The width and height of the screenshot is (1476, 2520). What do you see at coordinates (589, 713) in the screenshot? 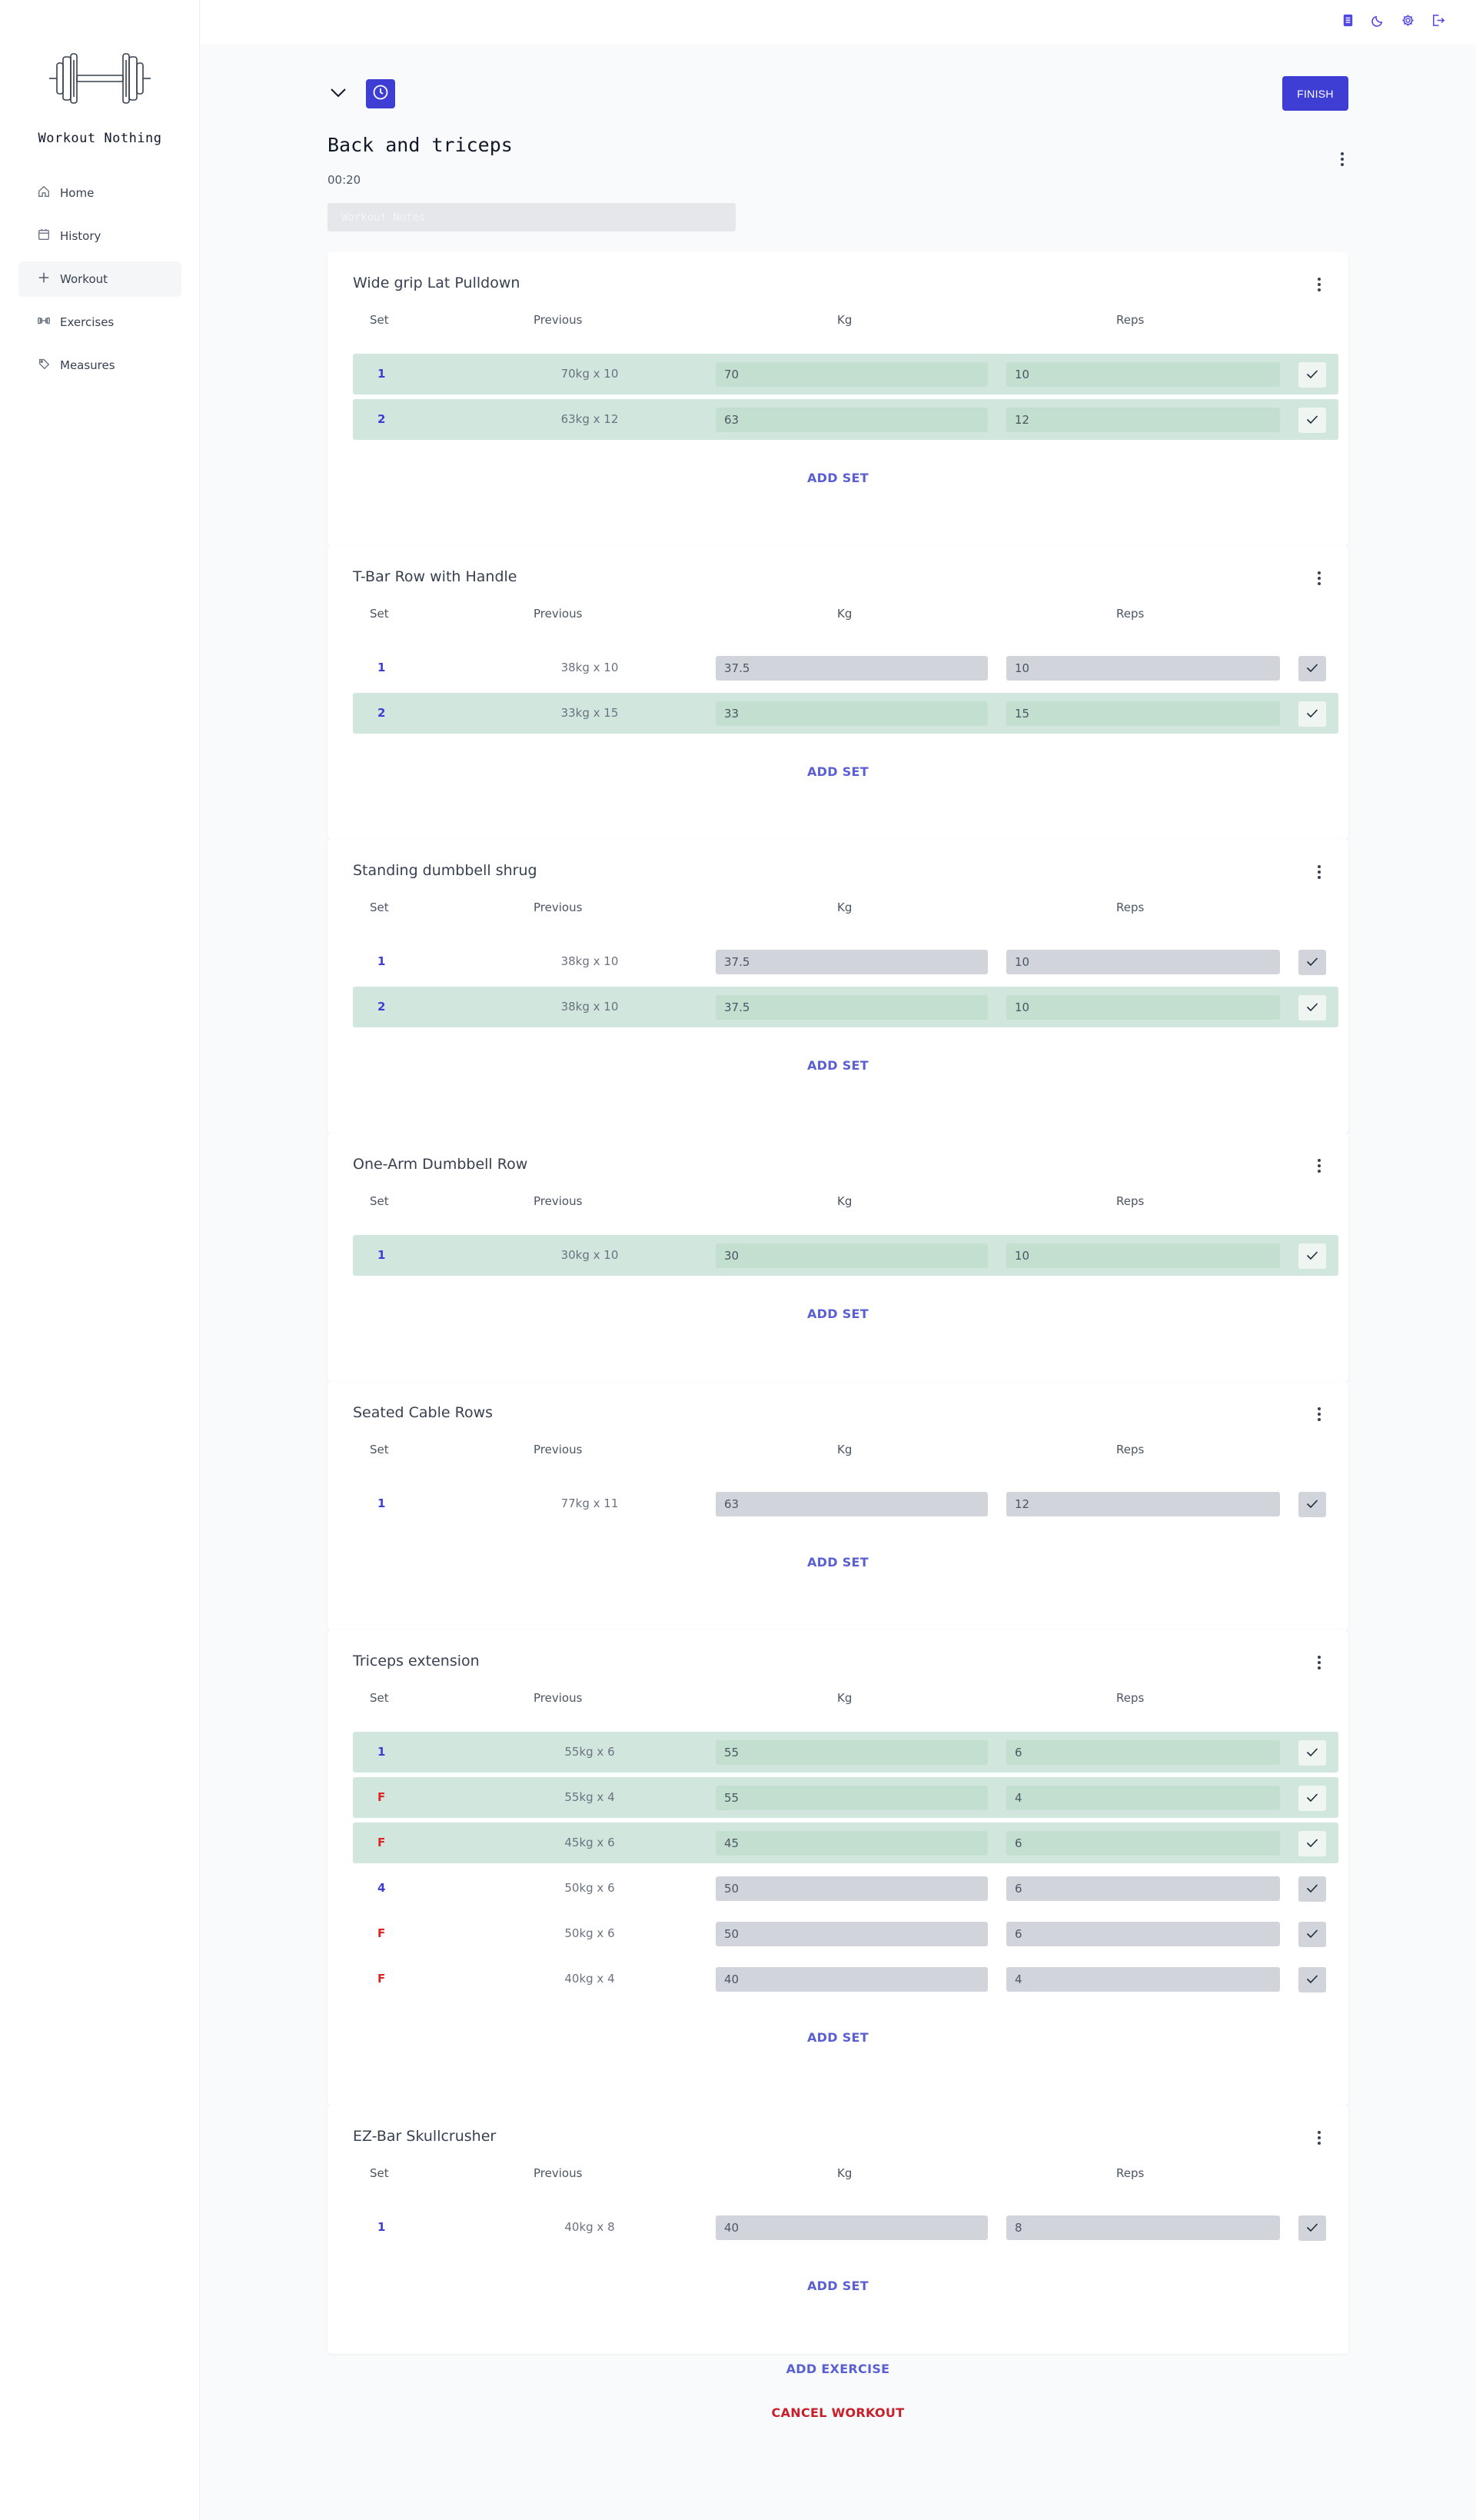
I see `previous-performance: 33kg x 15` at bounding box center [589, 713].